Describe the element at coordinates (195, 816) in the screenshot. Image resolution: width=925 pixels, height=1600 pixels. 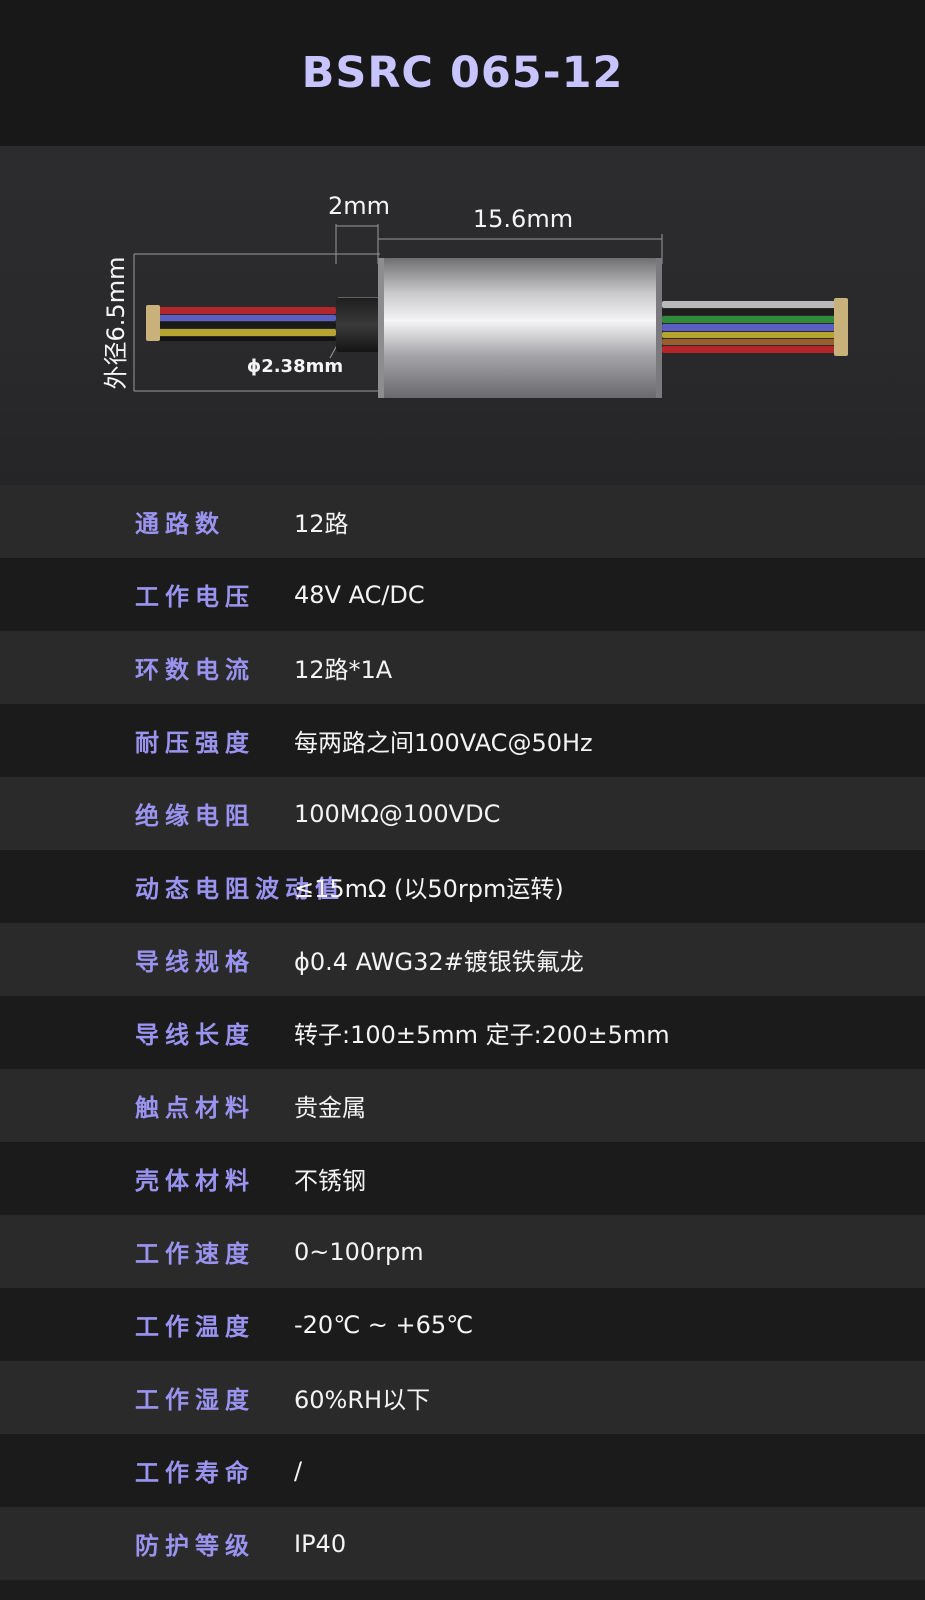
I see `spec-label: 绝缘电阻` at that location.